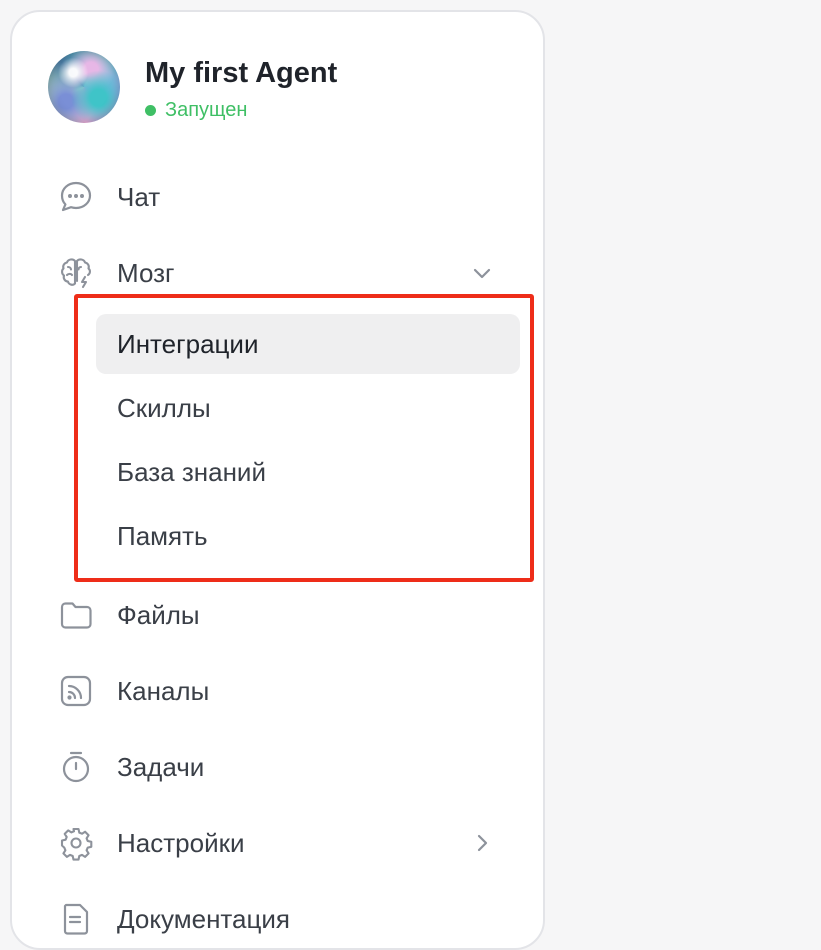  What do you see at coordinates (76, 919) in the screenshot?
I see `document-icon` at bounding box center [76, 919].